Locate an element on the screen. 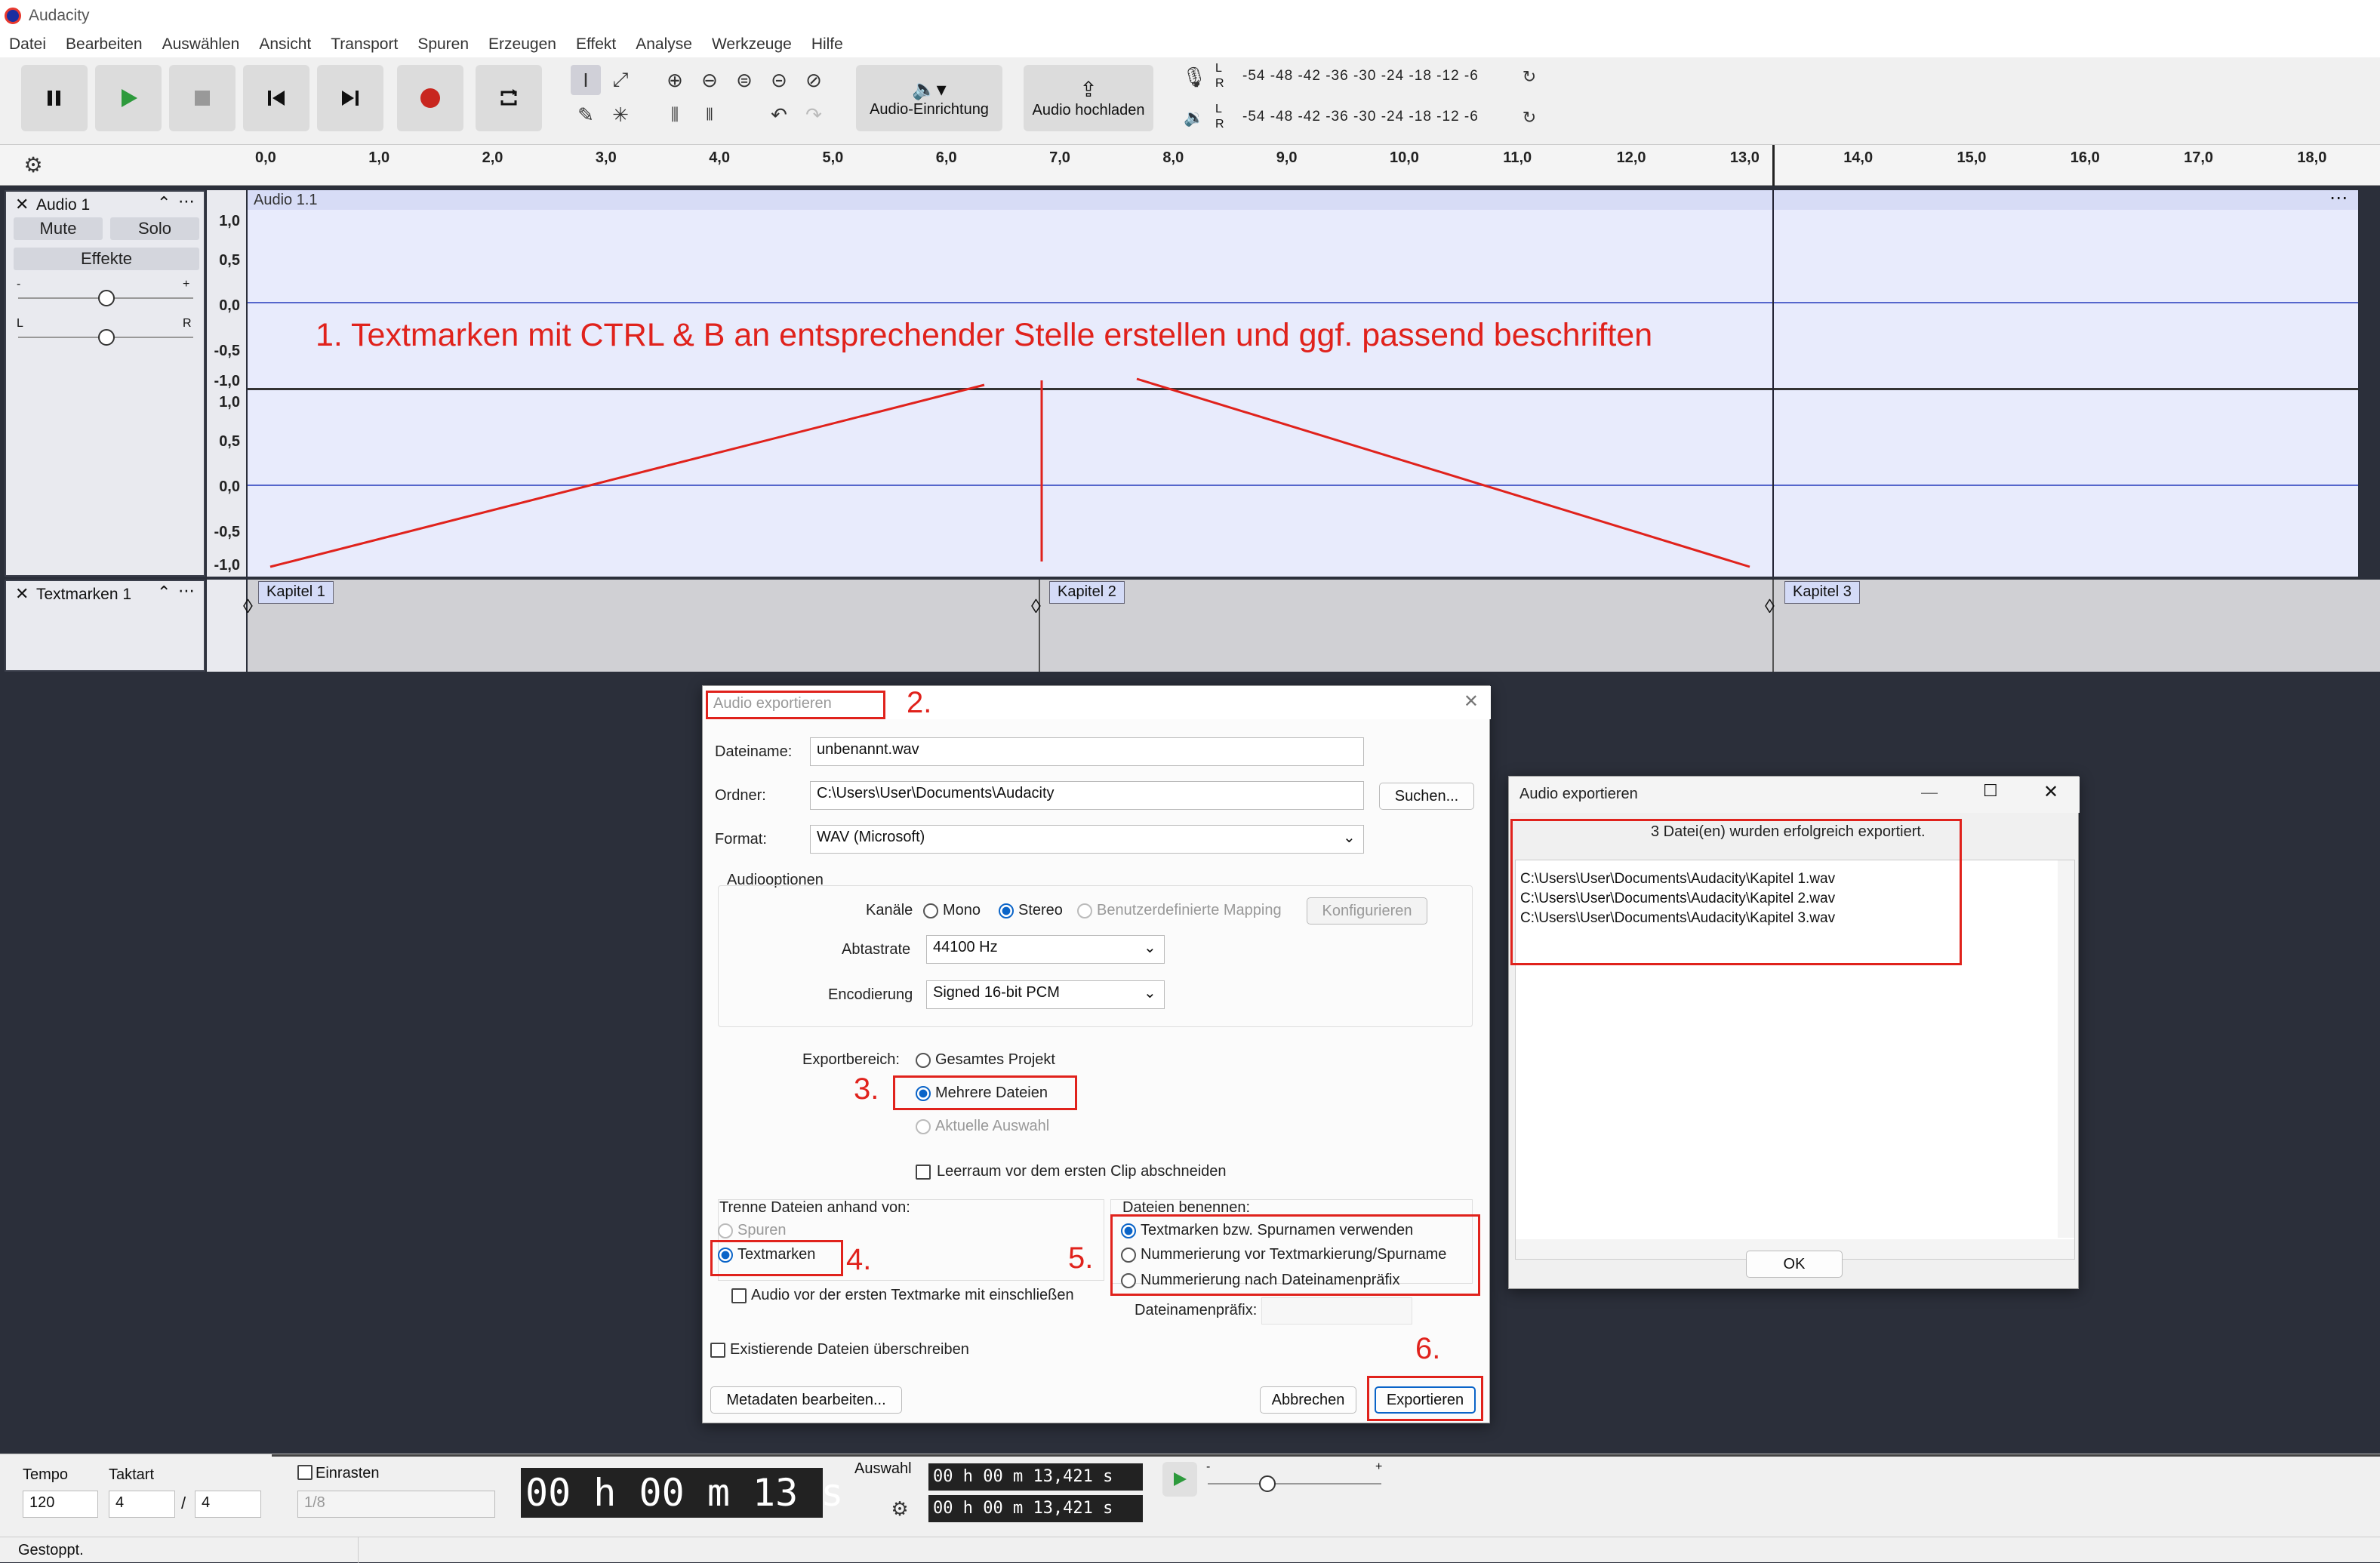 The image size is (2380, 1563). menu-generate: Erzeugen is located at coordinates (522, 44).